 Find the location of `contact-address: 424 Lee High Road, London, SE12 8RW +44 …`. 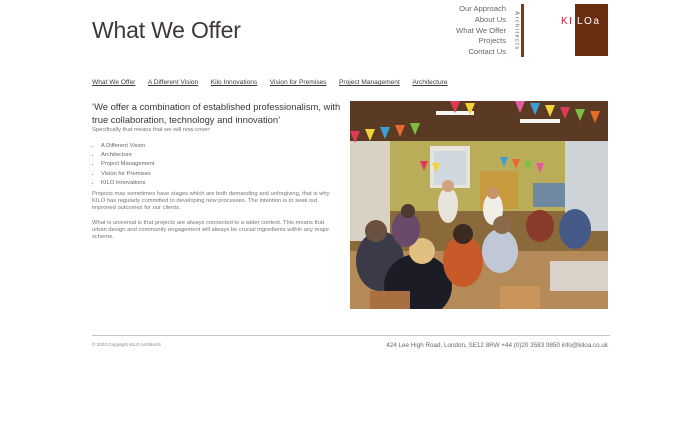

contact-address: 424 Lee High Road, London, SE12 8RW +44 … is located at coordinates (497, 345).